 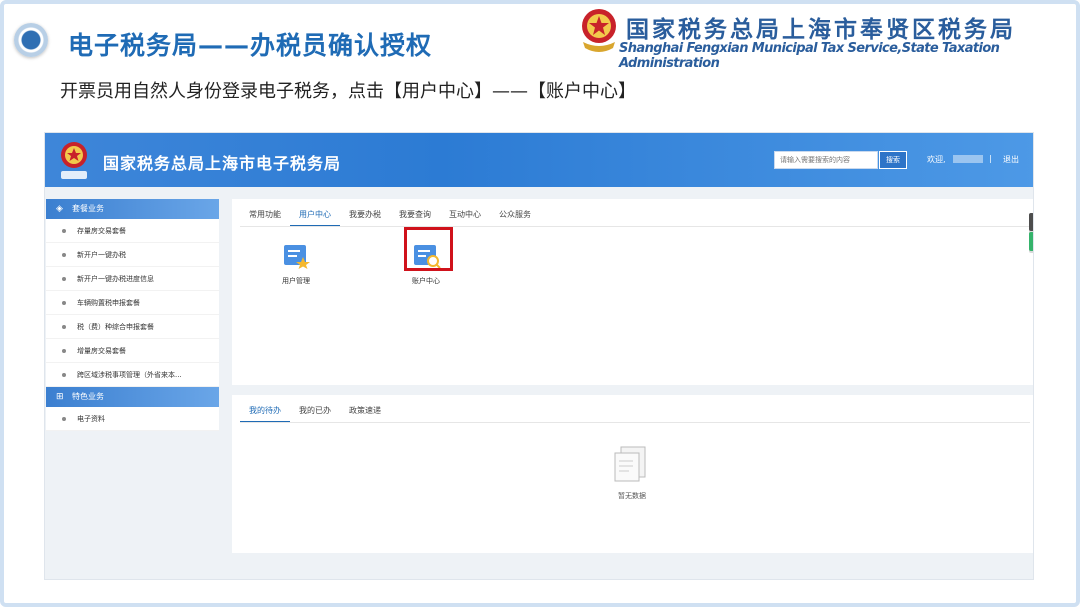 I want to click on sidebar-item: 存量房交易套餐, so click(x=132, y=231).